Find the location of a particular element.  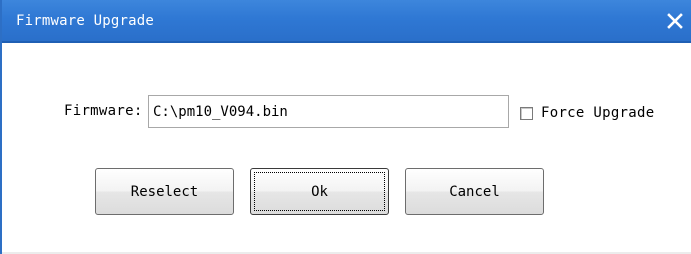

cancel-button-label: Cancel is located at coordinates (474, 191).